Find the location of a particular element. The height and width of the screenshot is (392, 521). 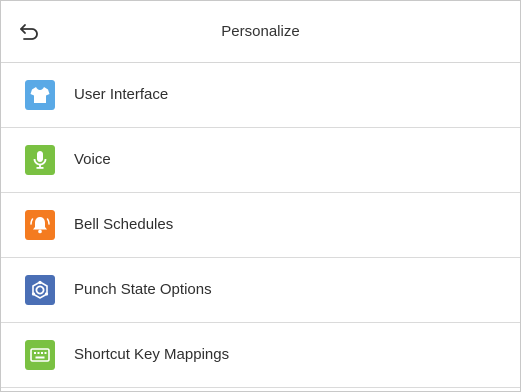

microphone-icon is located at coordinates (40, 160).